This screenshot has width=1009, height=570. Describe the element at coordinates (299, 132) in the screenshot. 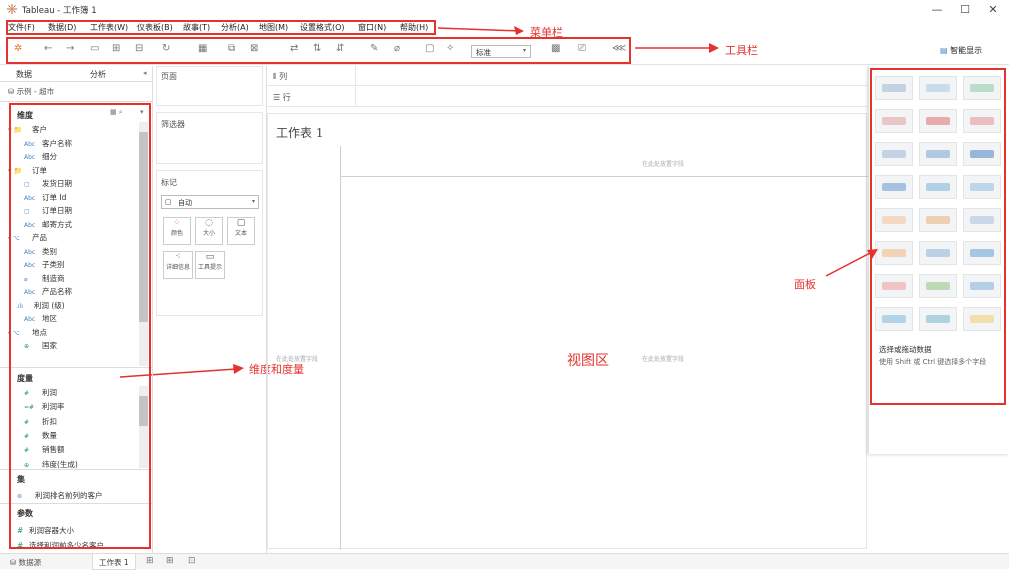

I see `sheet-title: 工作表 1` at that location.